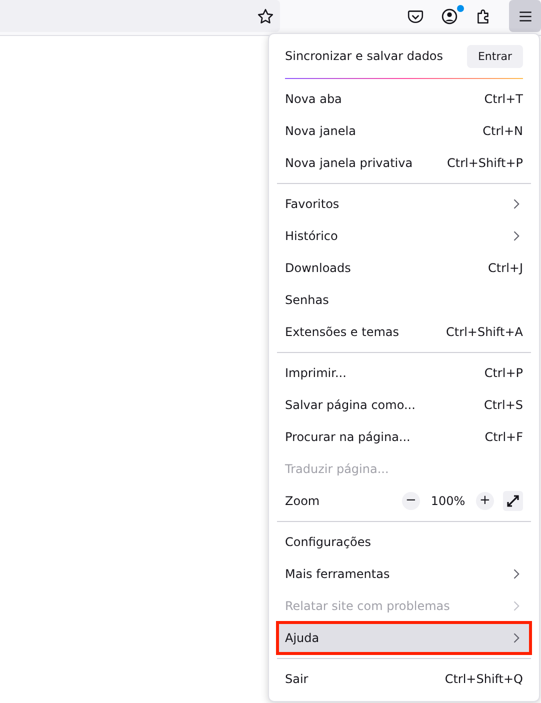  What do you see at coordinates (265, 16) in the screenshot?
I see `star-icon` at bounding box center [265, 16].